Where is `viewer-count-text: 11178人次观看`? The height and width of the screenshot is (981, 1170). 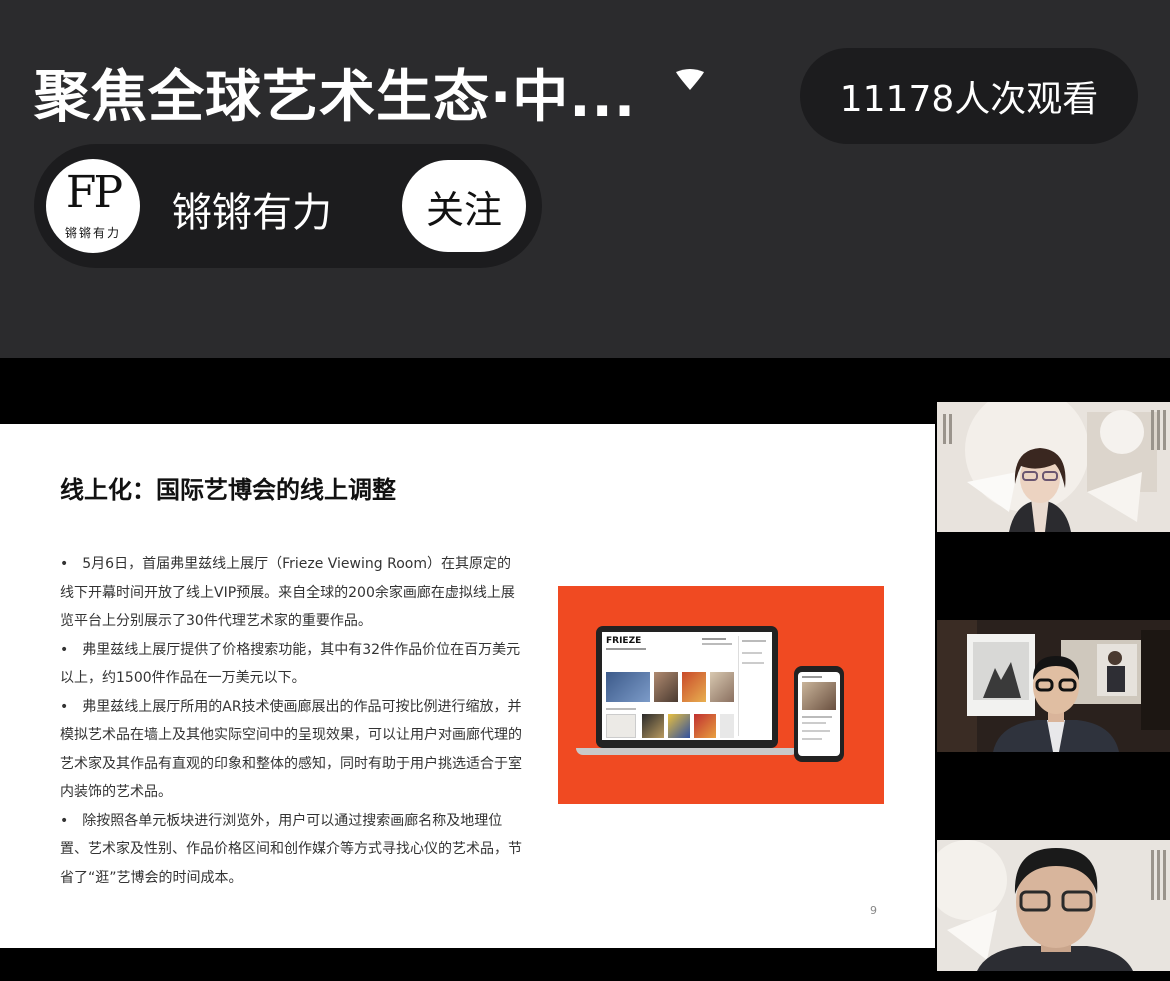 viewer-count-text: 11178人次观看 is located at coordinates (969, 99).